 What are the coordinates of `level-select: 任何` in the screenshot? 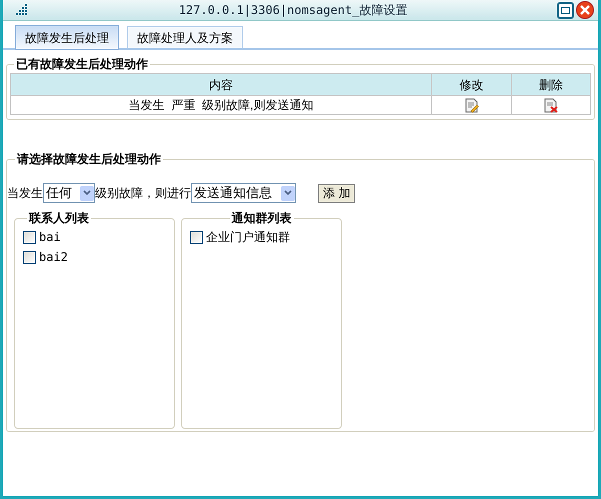 It's located at (69, 193).